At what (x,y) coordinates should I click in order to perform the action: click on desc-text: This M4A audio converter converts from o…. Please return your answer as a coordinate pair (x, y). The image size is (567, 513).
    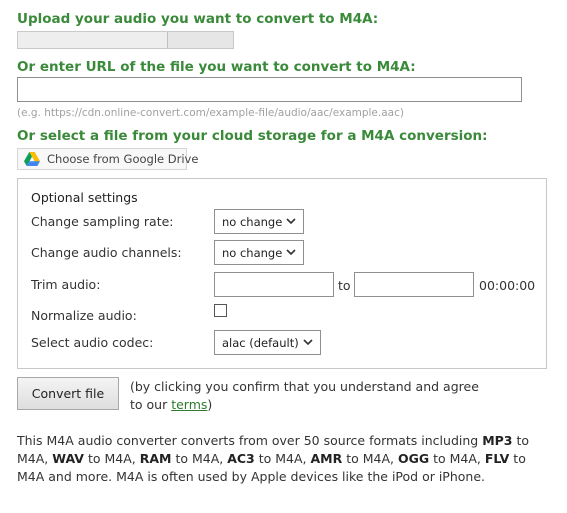
    Looking at the image, I should click on (250, 440).